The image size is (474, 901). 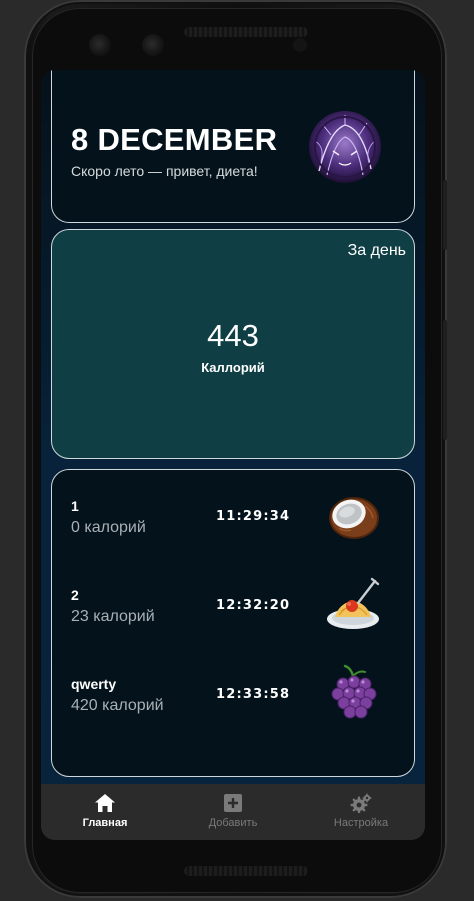 What do you see at coordinates (153, 45) in the screenshot?
I see `front-camera-right` at bounding box center [153, 45].